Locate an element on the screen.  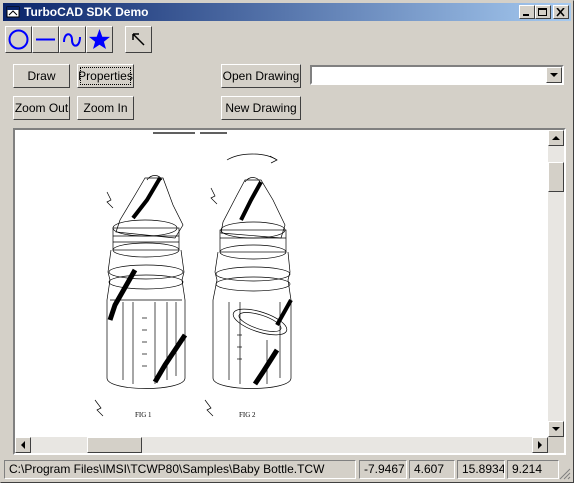
status-height: 9.214 is located at coordinates (533, 469).